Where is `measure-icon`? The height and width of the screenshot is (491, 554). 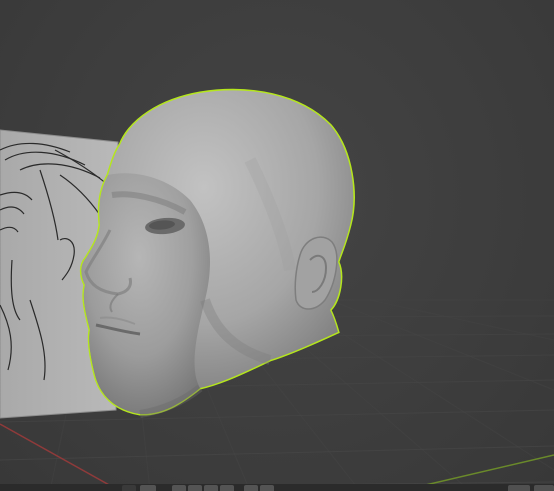 measure-icon is located at coordinates (267, 488).